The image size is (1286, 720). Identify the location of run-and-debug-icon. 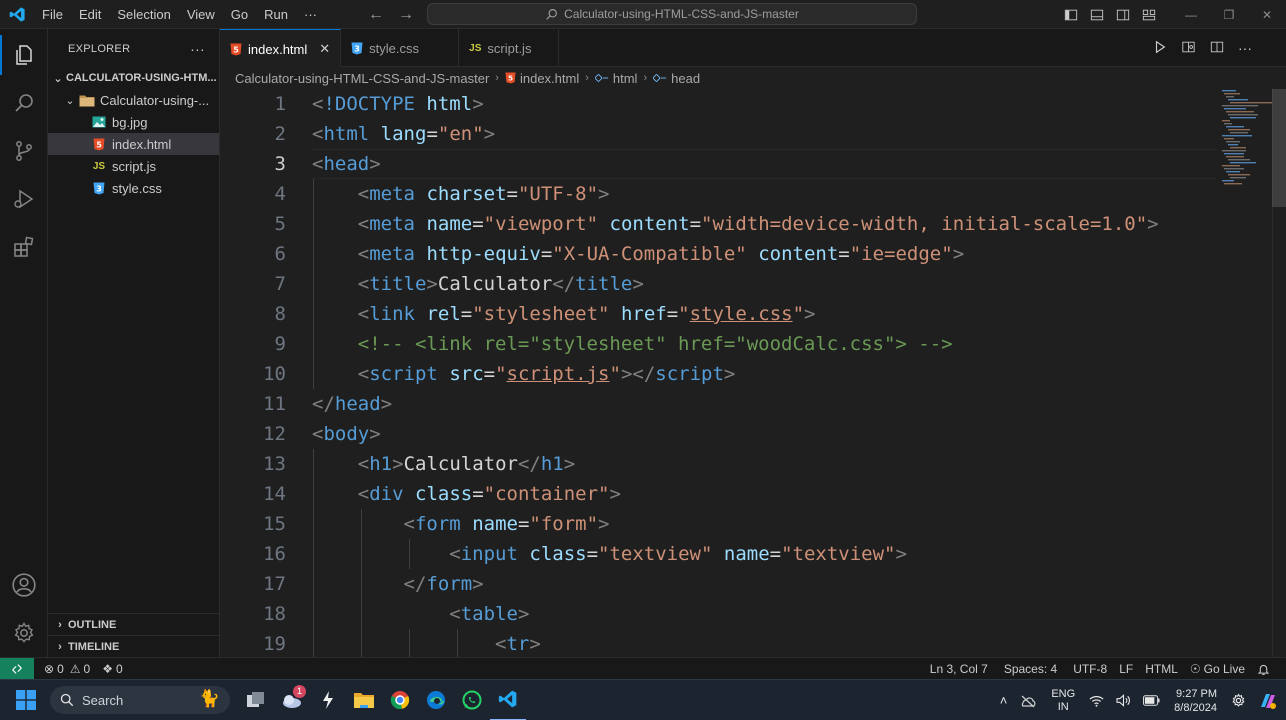
(24, 199).